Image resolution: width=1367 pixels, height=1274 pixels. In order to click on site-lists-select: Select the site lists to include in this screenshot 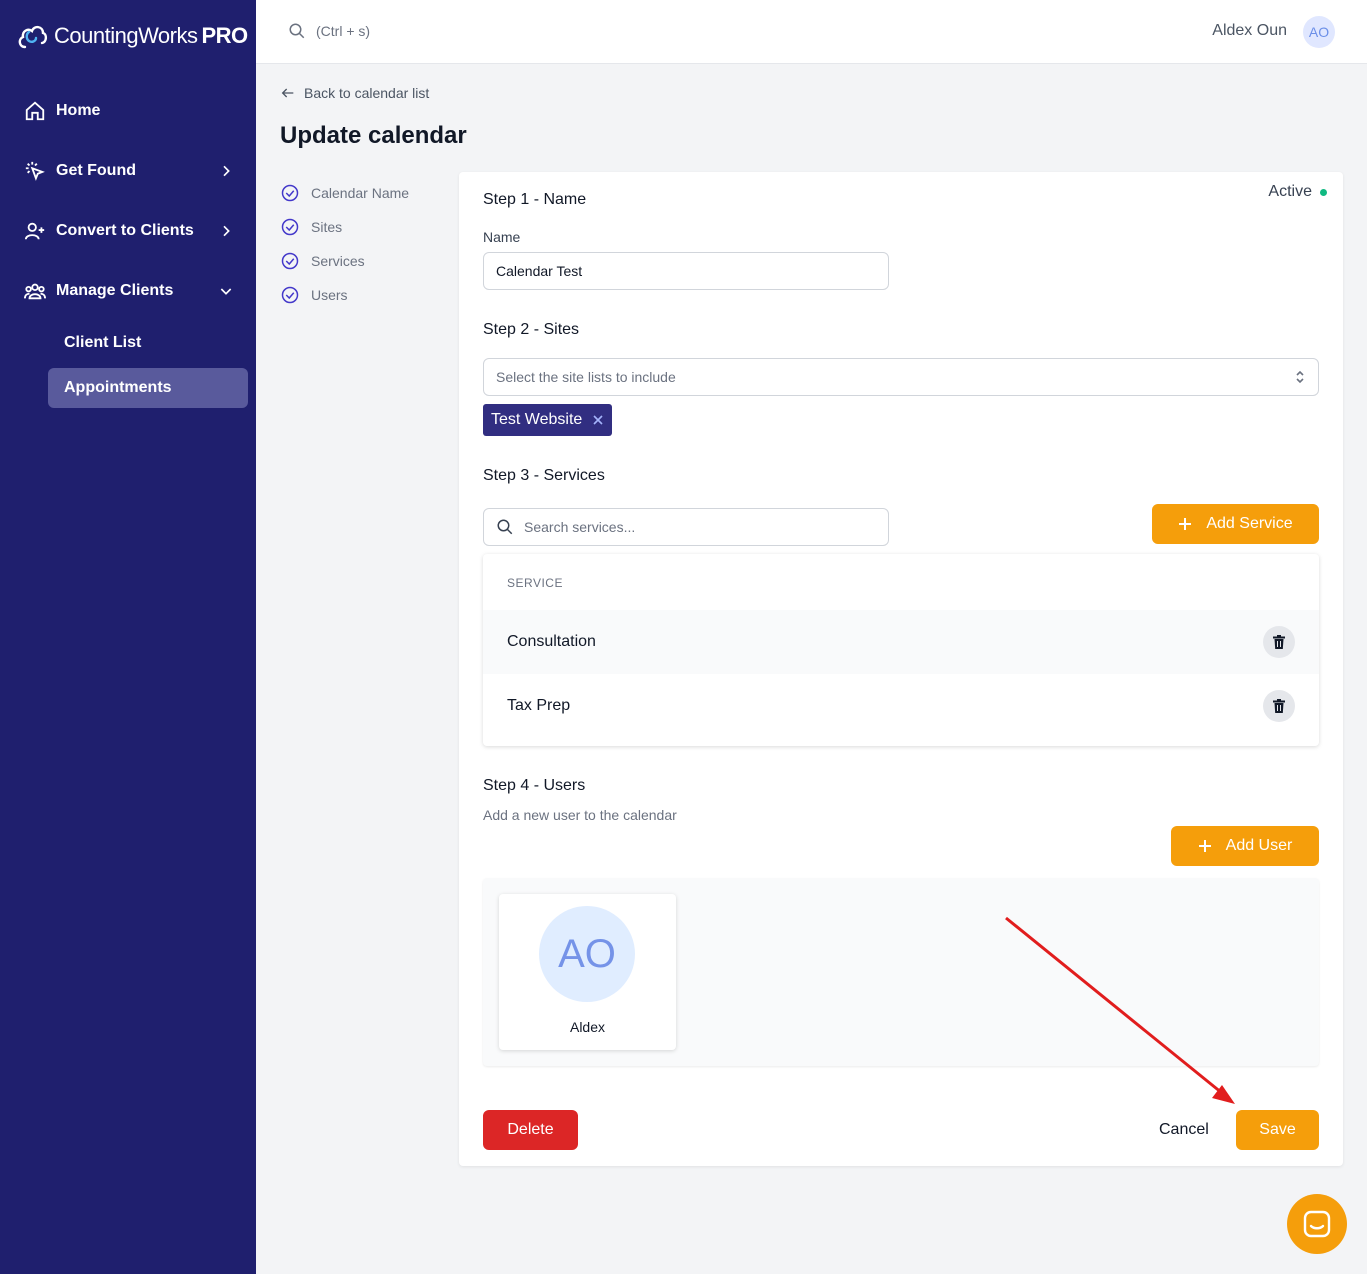, I will do `click(901, 377)`.